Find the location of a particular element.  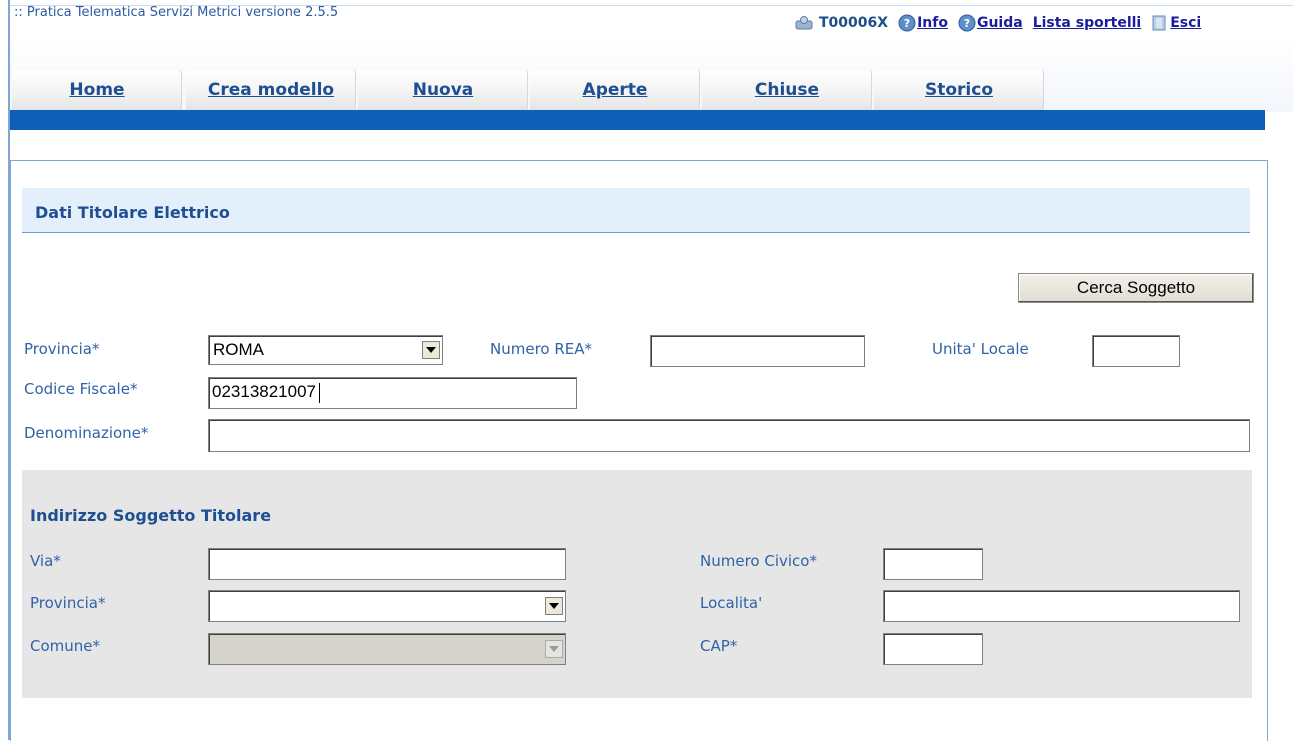

tab-storico: Storico is located at coordinates (959, 90).